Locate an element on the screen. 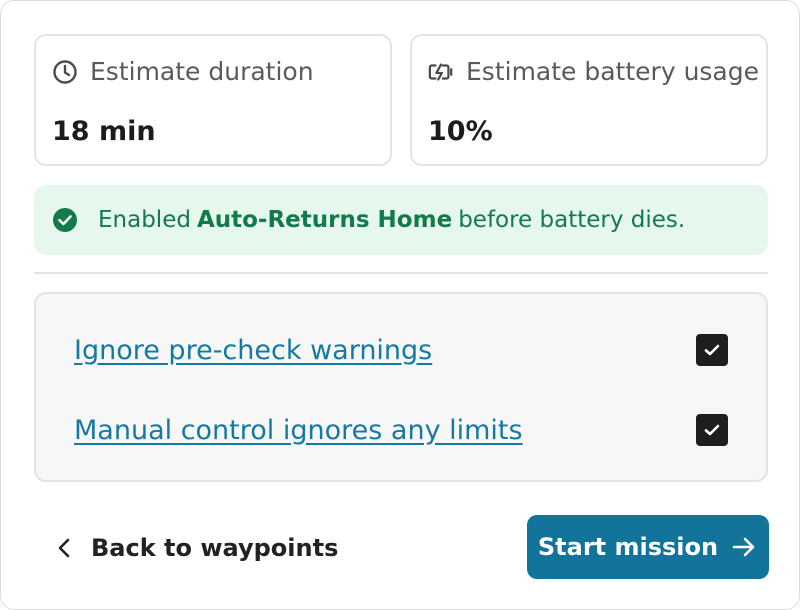 This screenshot has height=610, width=800. option-row-manual-control: Manual control ignores any limits is located at coordinates (401, 430).